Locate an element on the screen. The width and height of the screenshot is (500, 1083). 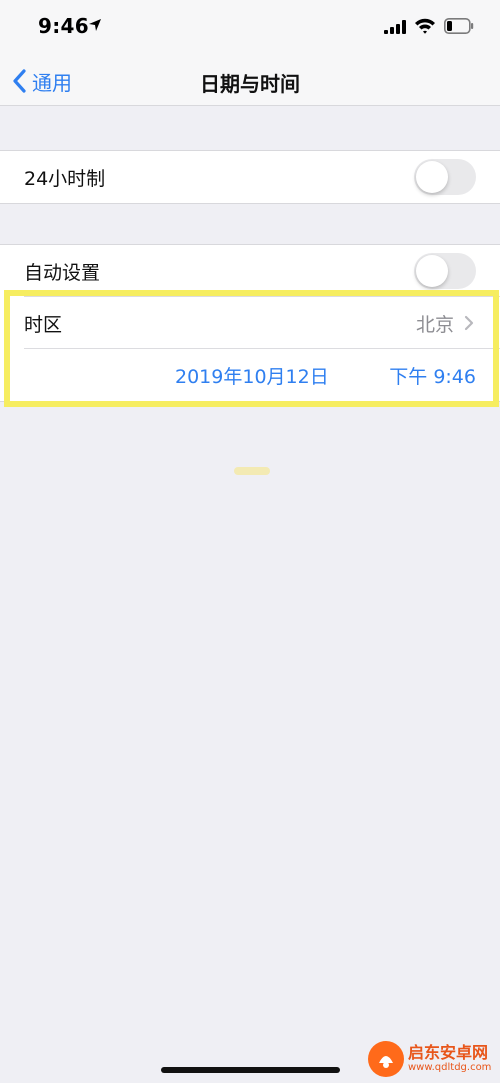
highlight-mark is located at coordinates (252, 471).